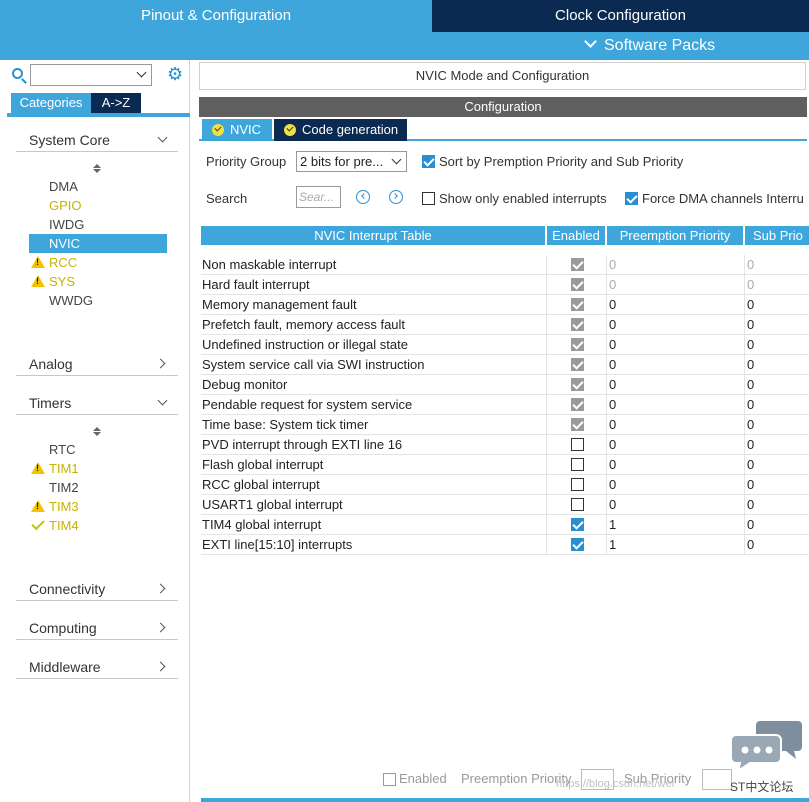  I want to click on peripheral-item-tim1: TIM1, so click(98, 468).